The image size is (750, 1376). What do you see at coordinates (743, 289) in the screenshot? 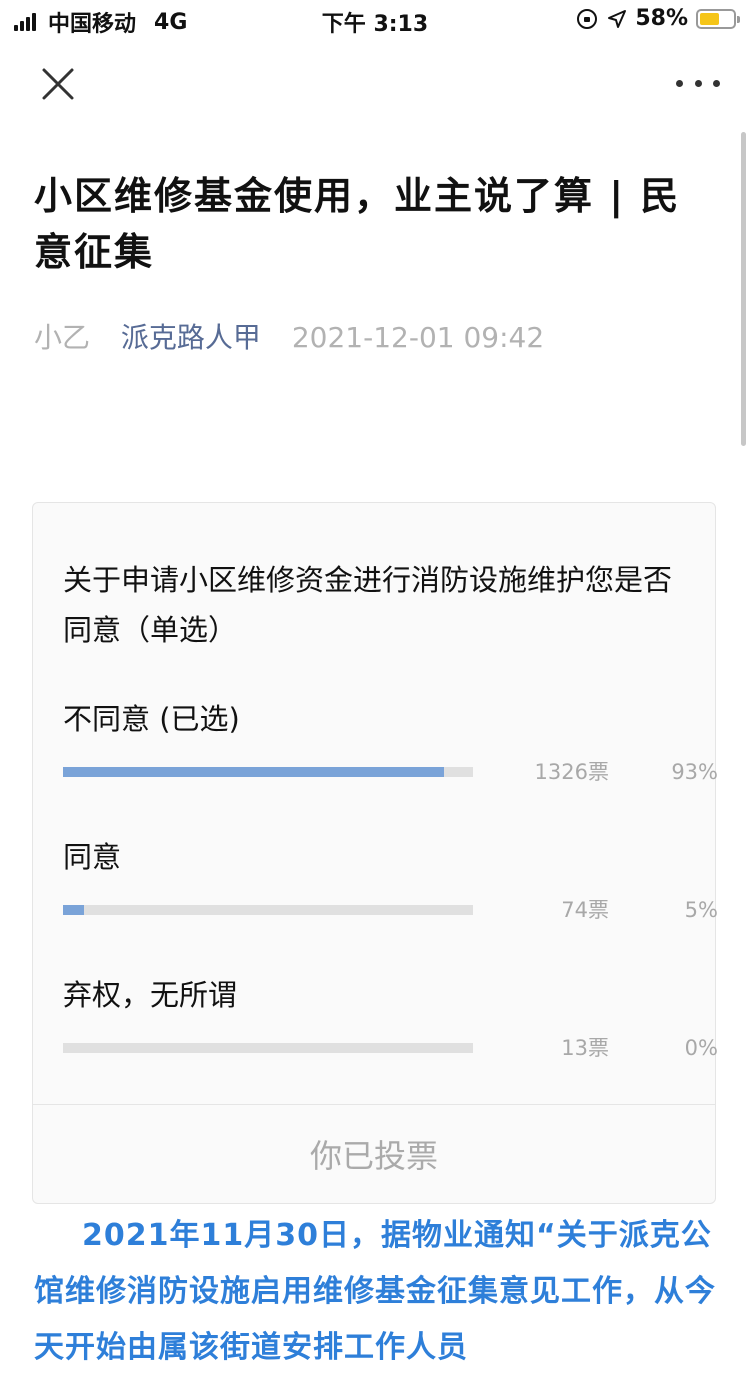
I see `scrollbar` at bounding box center [743, 289].